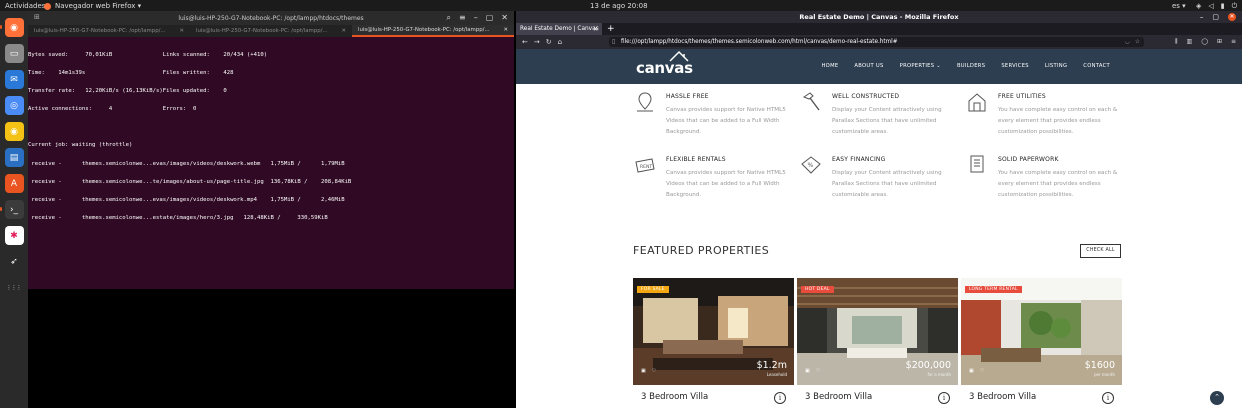 The image size is (1242, 408). I want to click on check-all-button: CHECK ALL, so click(1100, 251).